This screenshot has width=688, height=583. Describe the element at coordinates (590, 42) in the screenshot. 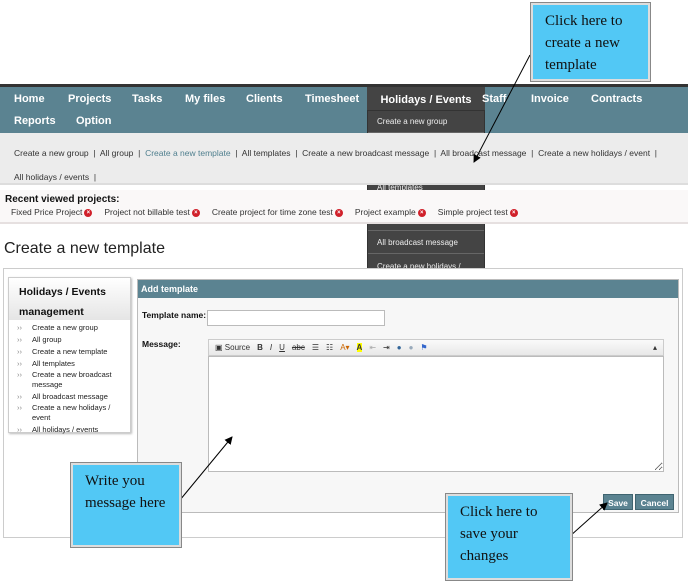

I see `callout-create-template: Click here to create a new template` at that location.